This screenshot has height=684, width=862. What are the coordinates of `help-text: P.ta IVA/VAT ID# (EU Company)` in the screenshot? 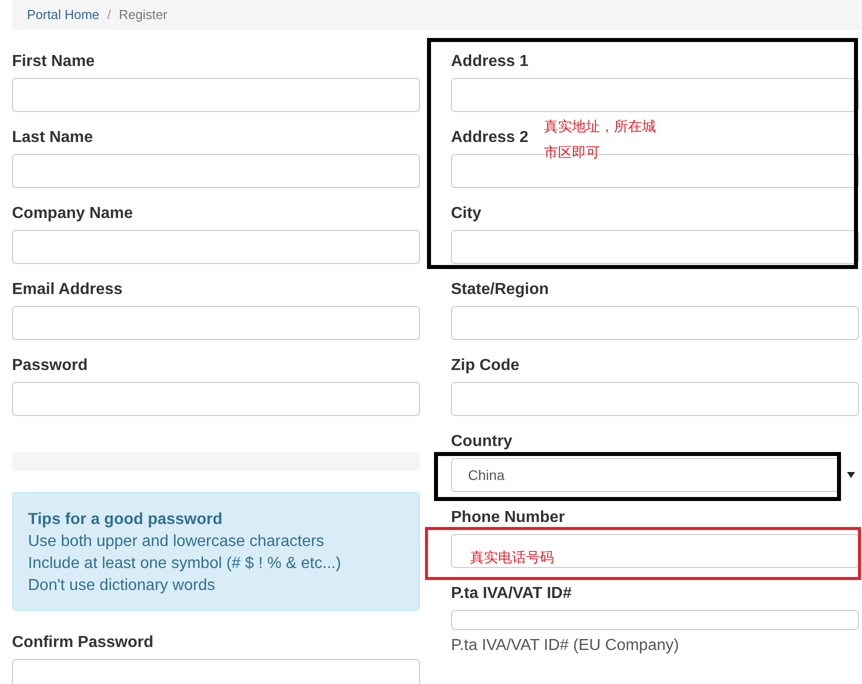 It's located at (565, 646).